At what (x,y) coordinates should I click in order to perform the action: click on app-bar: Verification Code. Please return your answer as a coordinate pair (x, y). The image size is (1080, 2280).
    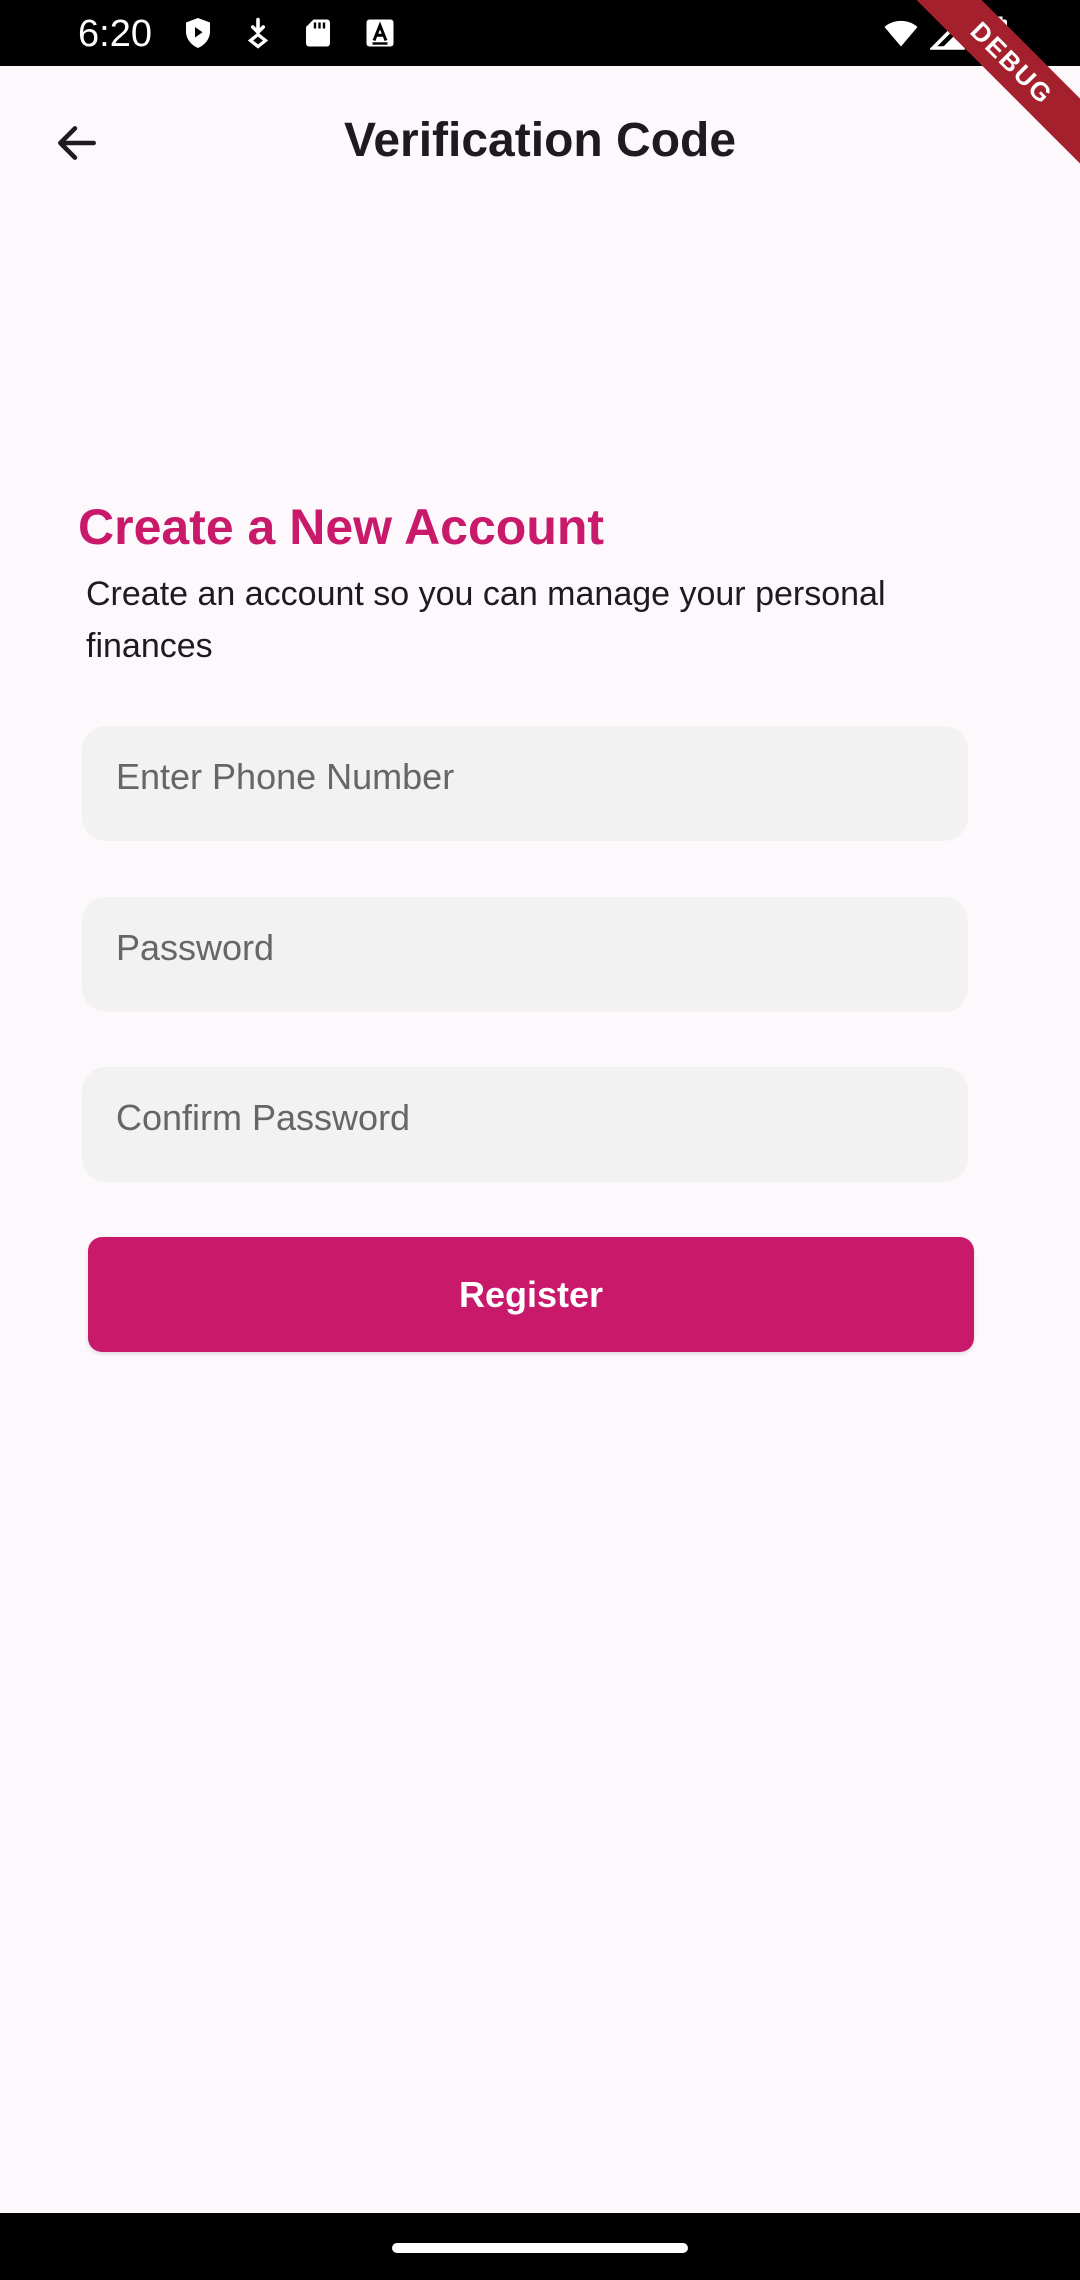
    Looking at the image, I should click on (540, 143).